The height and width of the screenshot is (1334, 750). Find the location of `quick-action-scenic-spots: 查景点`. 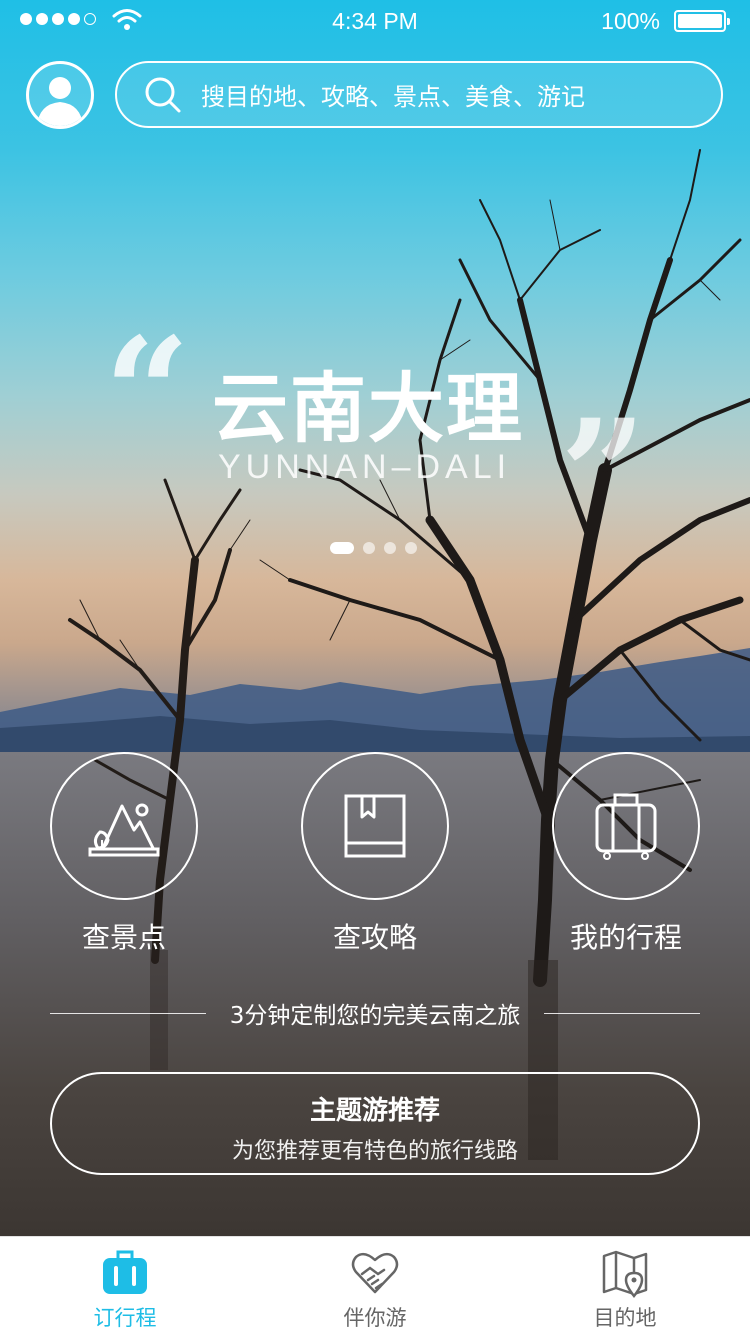

quick-action-scenic-spots: 查景点 is located at coordinates (124, 854).